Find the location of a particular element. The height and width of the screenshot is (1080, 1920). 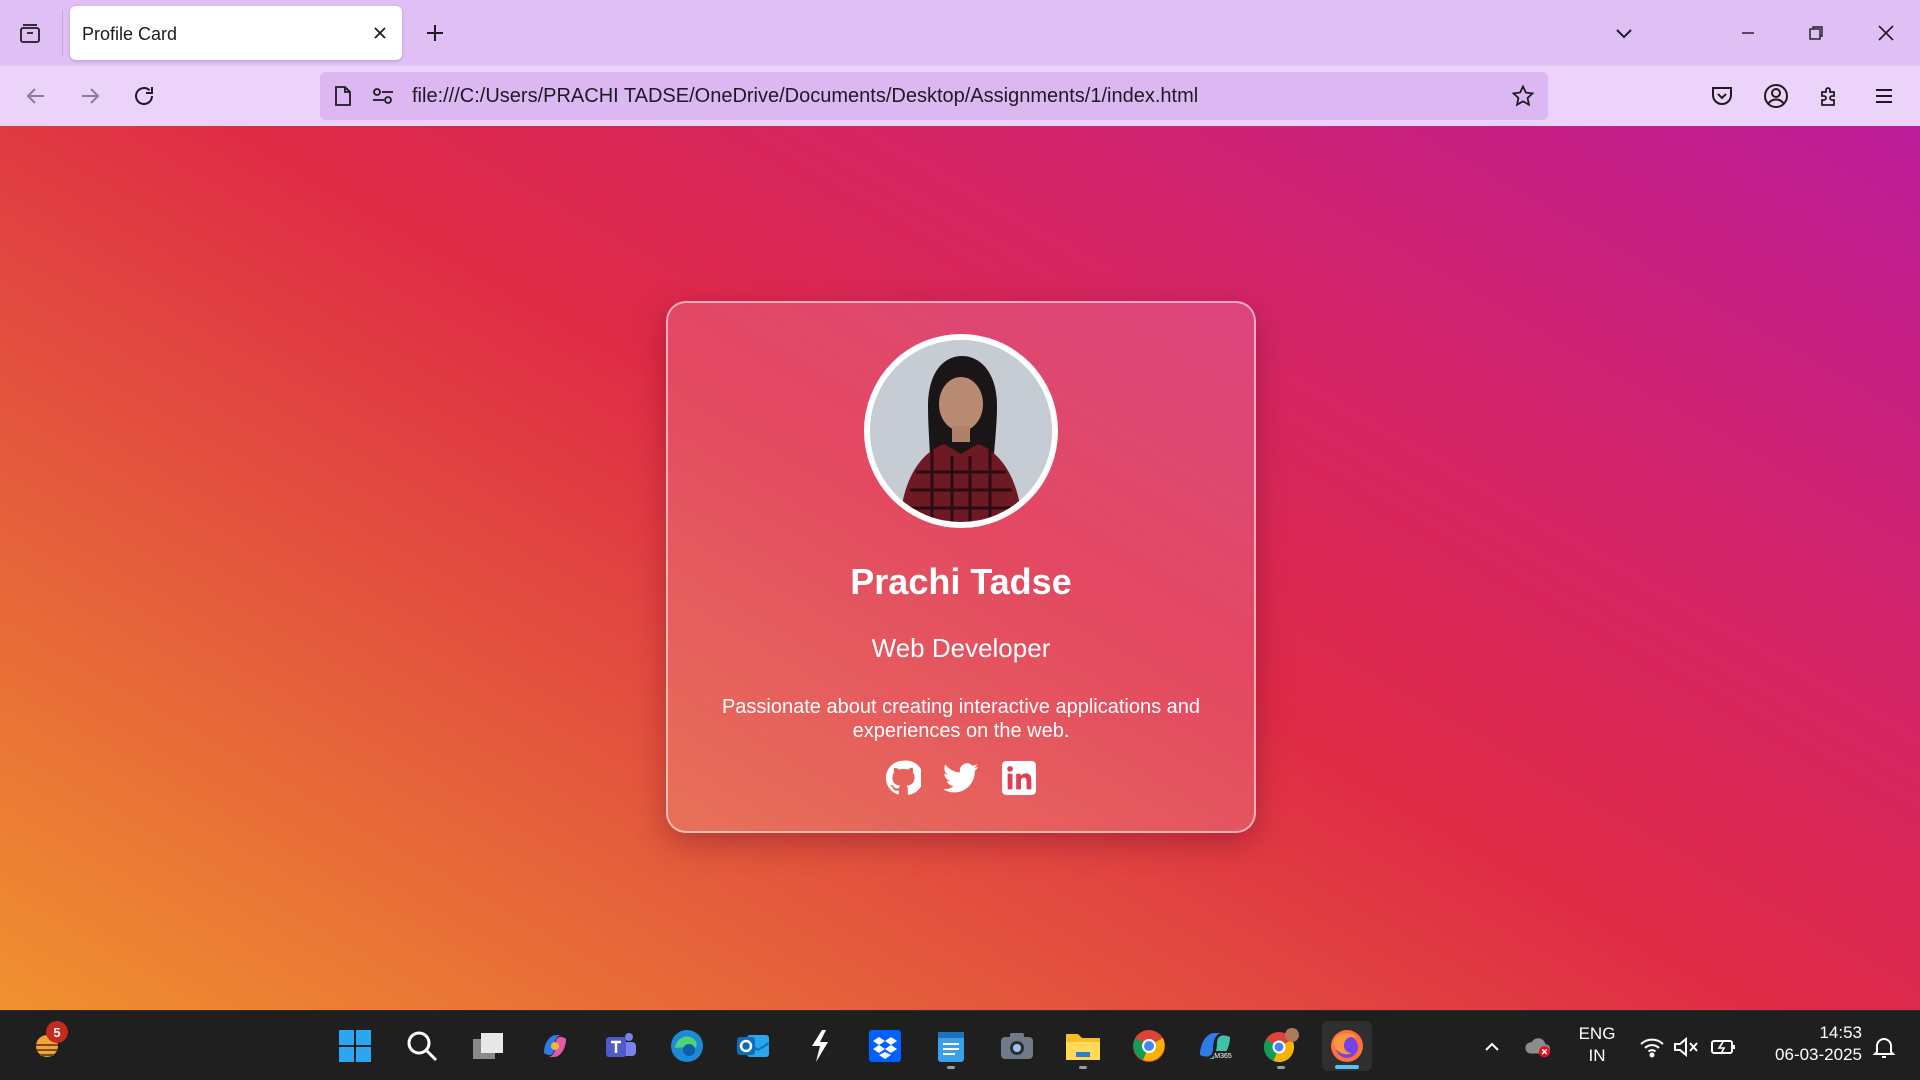

bolt-app-icon is located at coordinates (820, 1046).